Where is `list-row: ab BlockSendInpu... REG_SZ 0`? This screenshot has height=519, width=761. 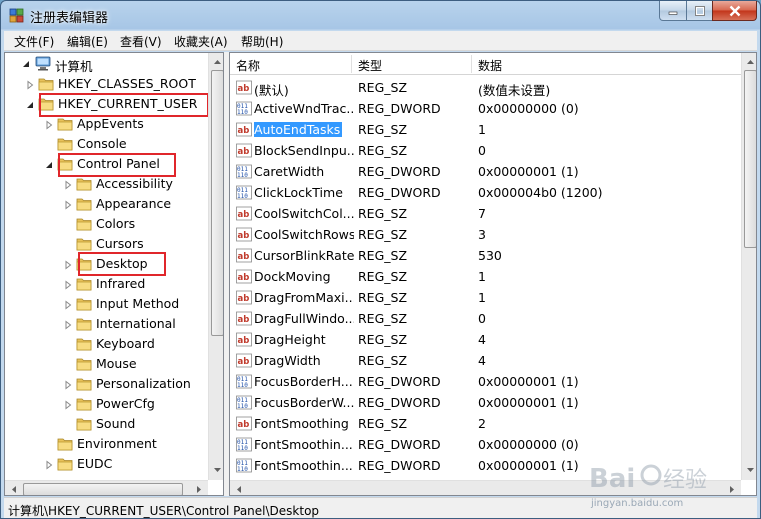
list-row: ab BlockSendInpu... REG_SZ 0 is located at coordinates (486, 150).